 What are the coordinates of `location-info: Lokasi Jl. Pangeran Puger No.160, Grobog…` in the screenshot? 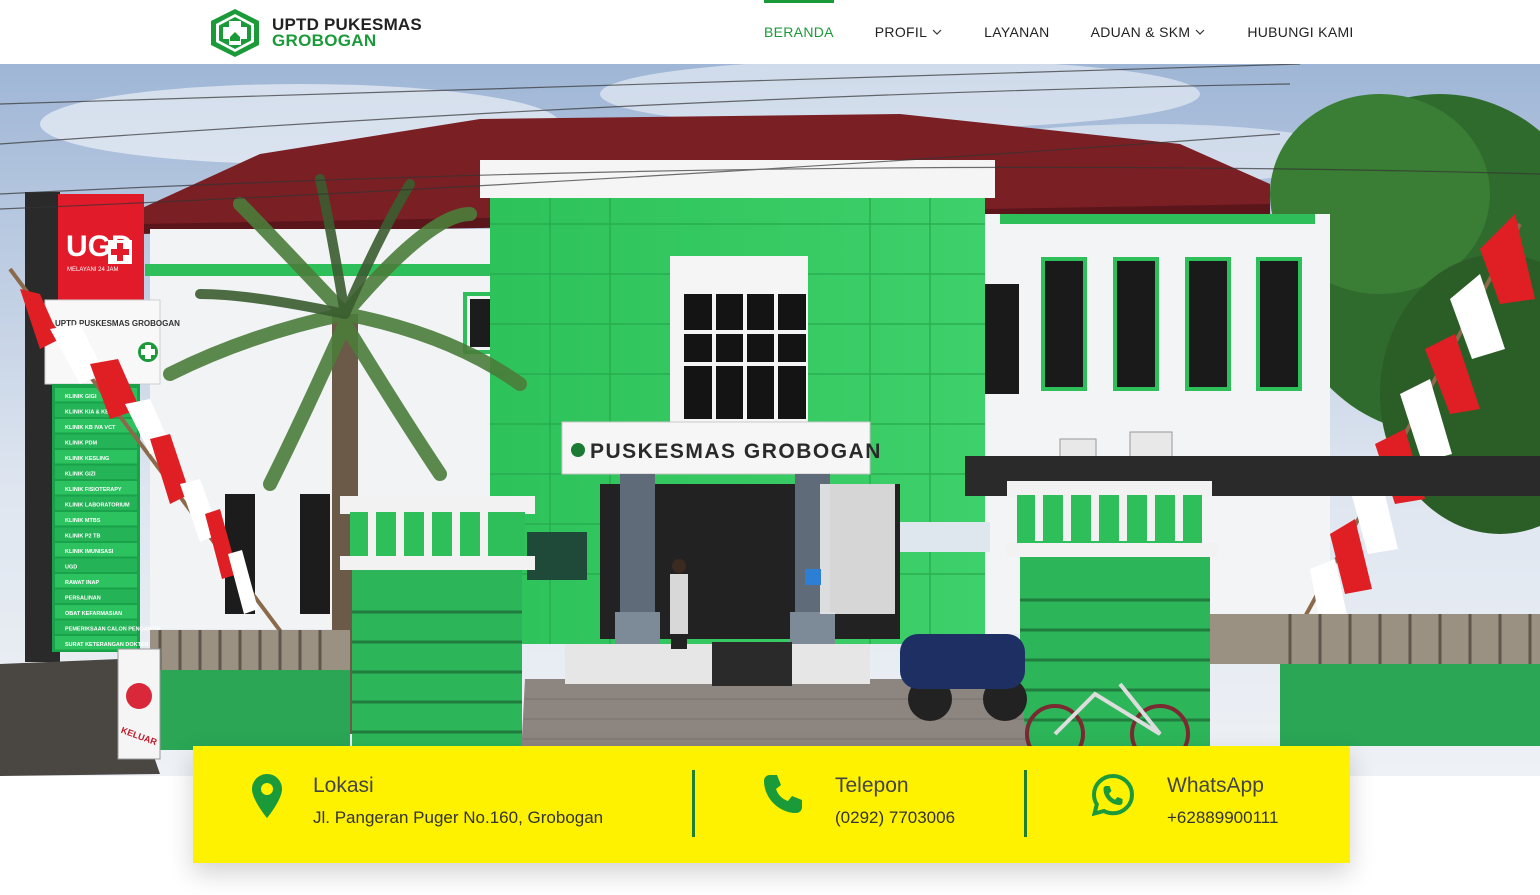 It's located at (443, 804).